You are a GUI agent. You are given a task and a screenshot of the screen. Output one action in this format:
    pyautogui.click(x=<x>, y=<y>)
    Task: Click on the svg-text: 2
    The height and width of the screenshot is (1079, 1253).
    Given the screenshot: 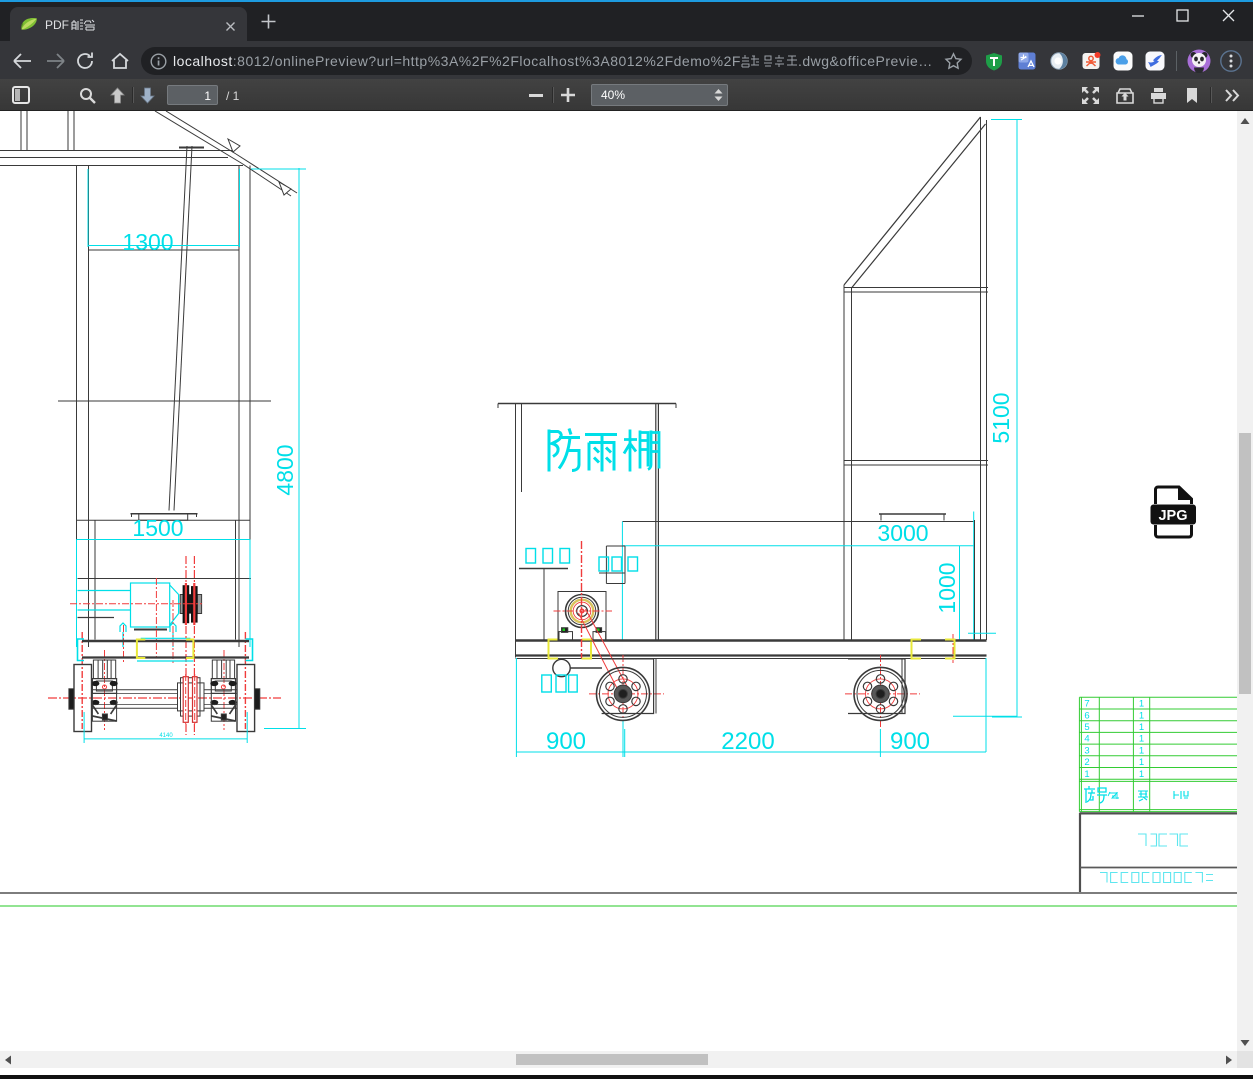 What is the action you would take?
    pyautogui.click(x=1086, y=762)
    